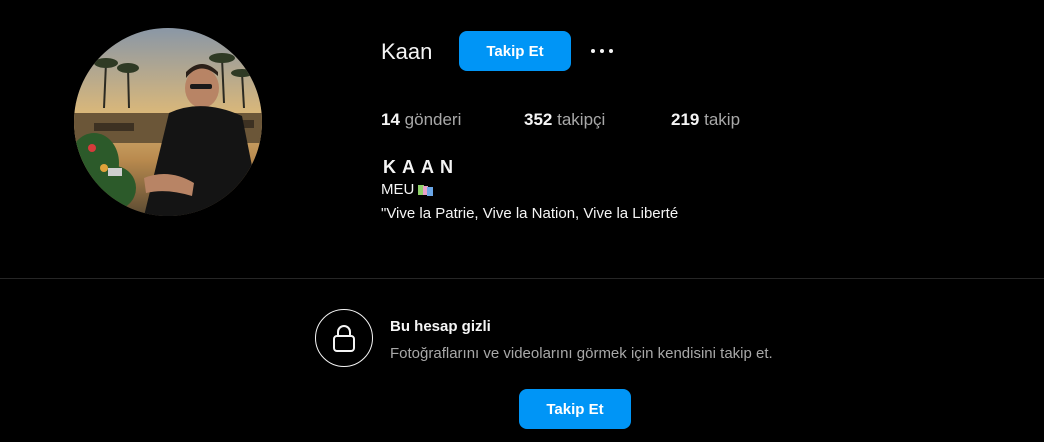  Describe the element at coordinates (575, 409) in the screenshot. I see `follow-button-private: Takip Et` at that location.